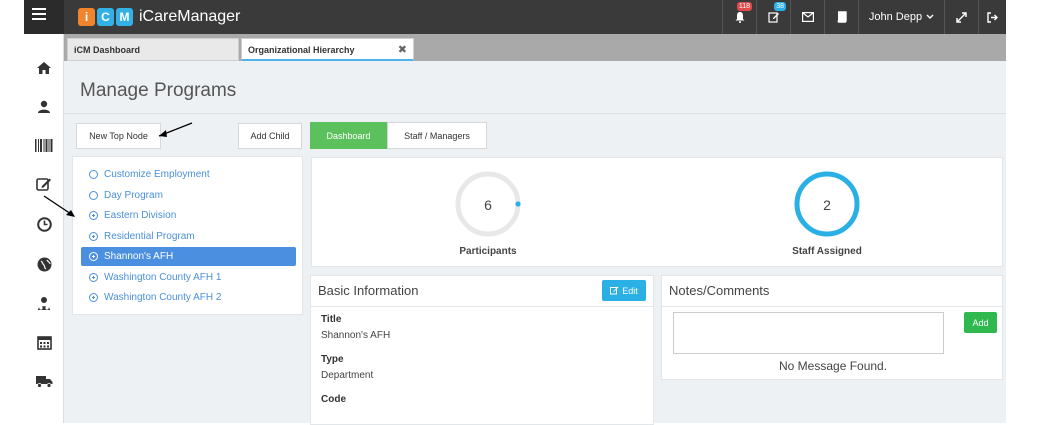  What do you see at coordinates (437, 135) in the screenshot?
I see `staff-managers-tab-button: Staff / Managers` at bounding box center [437, 135].